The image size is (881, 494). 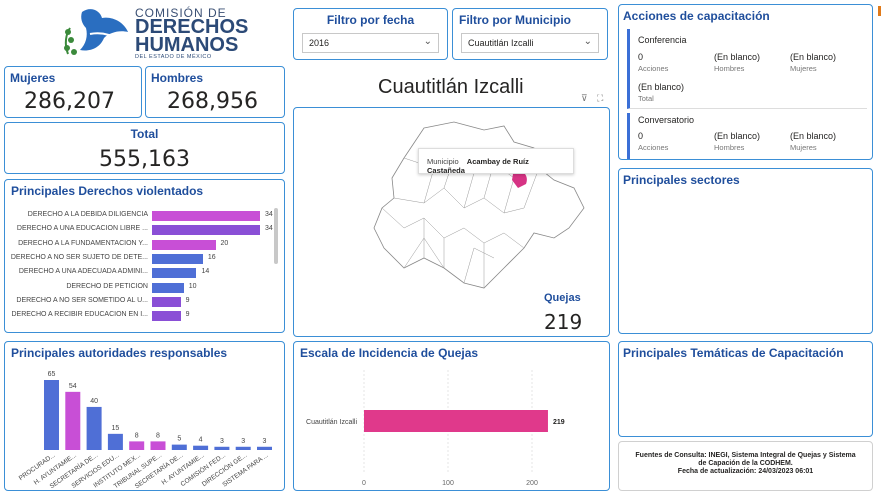 What do you see at coordinates (140, 245) in the screenshot?
I see `derechos-bar-row: DERECHO A LA FUNDAMENTACIÓN Y... 20` at bounding box center [140, 245].